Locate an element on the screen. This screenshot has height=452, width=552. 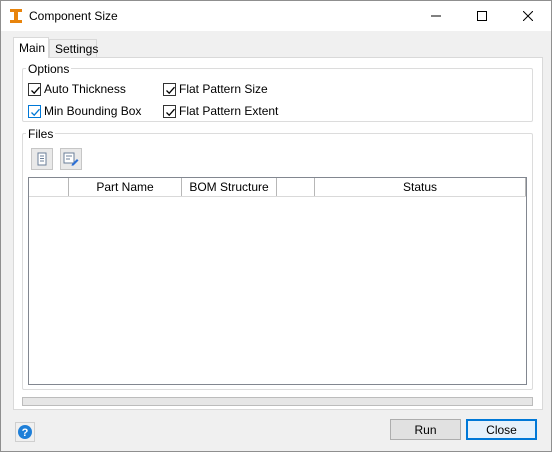
progress-bar is located at coordinates (277, 401).